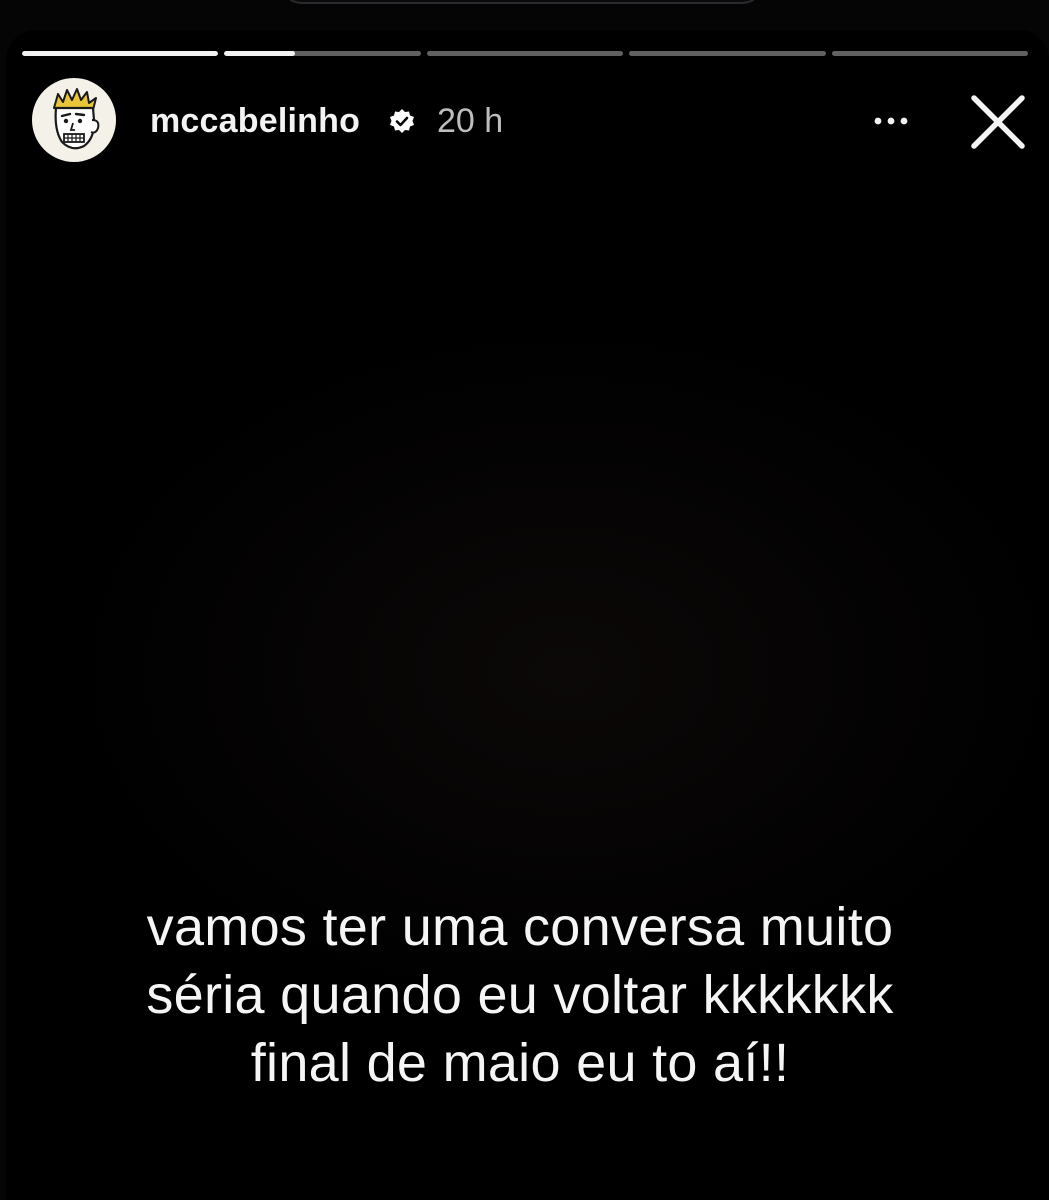 The image size is (1049, 1200). I want to click on caption-line: final de maio eu to aí!!, so click(520, 1063).